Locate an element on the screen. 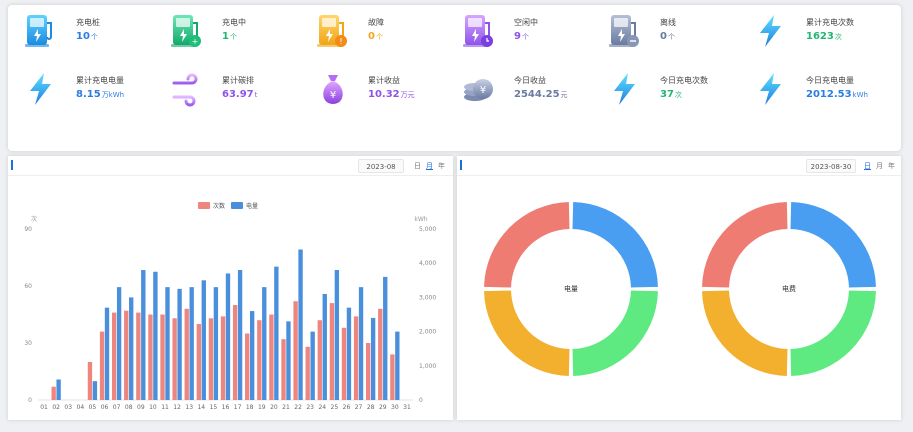 The image size is (913, 432). legend-label-energy: 电量 is located at coordinates (252, 206).